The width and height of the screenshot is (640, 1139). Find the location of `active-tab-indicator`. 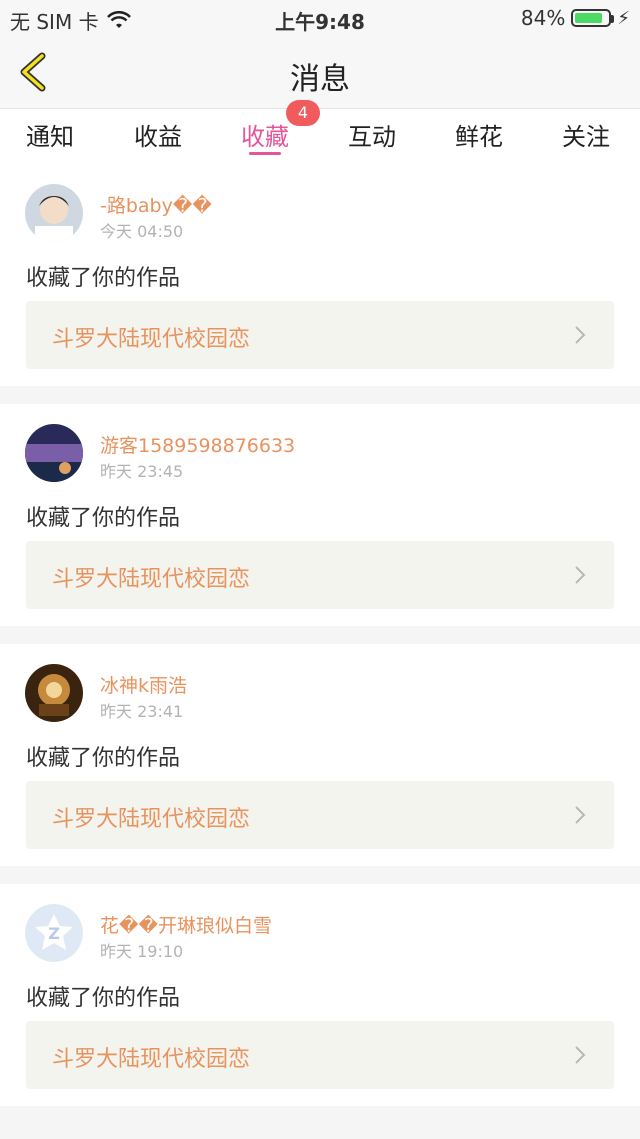

active-tab-indicator is located at coordinates (265, 153).